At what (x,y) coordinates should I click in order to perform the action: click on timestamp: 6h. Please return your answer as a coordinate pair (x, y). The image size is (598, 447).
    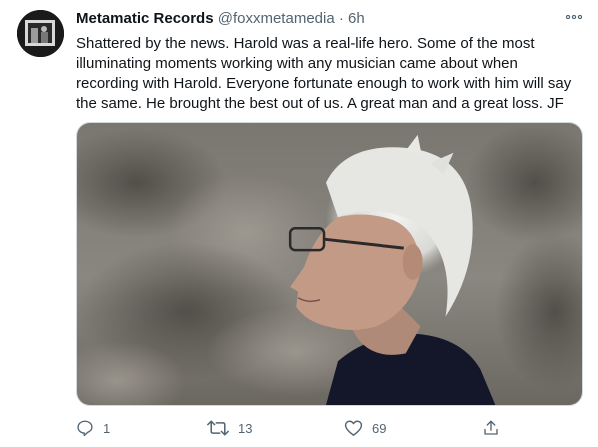
    Looking at the image, I should click on (356, 18).